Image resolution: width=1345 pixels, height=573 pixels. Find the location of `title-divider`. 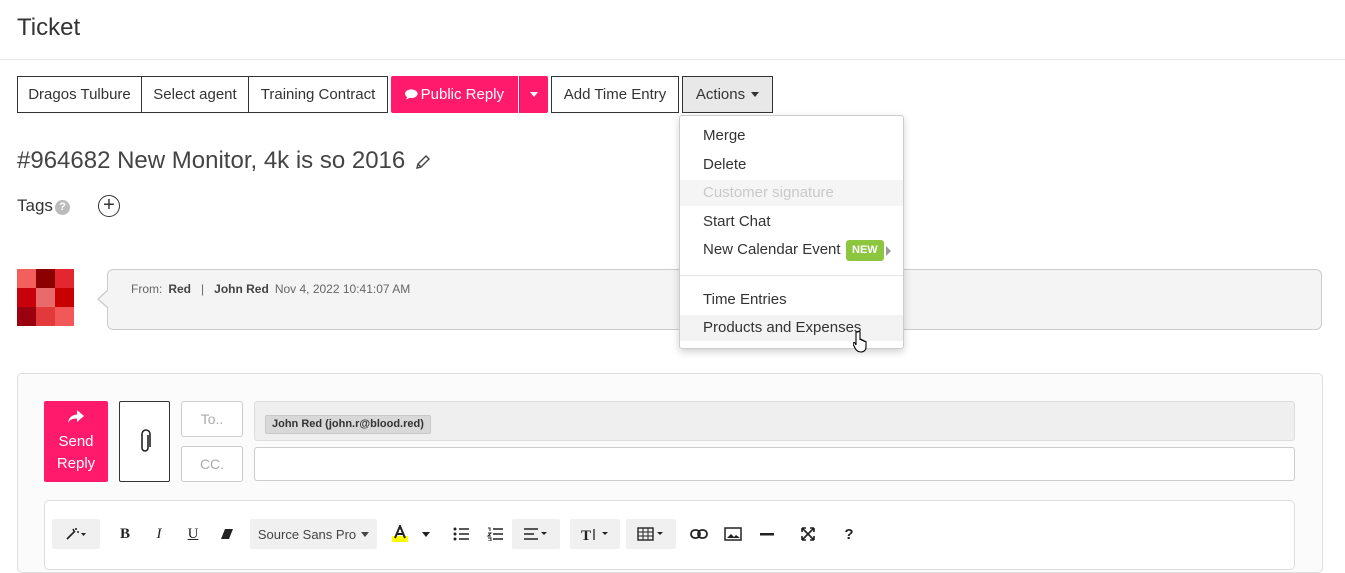

title-divider is located at coordinates (672, 59).